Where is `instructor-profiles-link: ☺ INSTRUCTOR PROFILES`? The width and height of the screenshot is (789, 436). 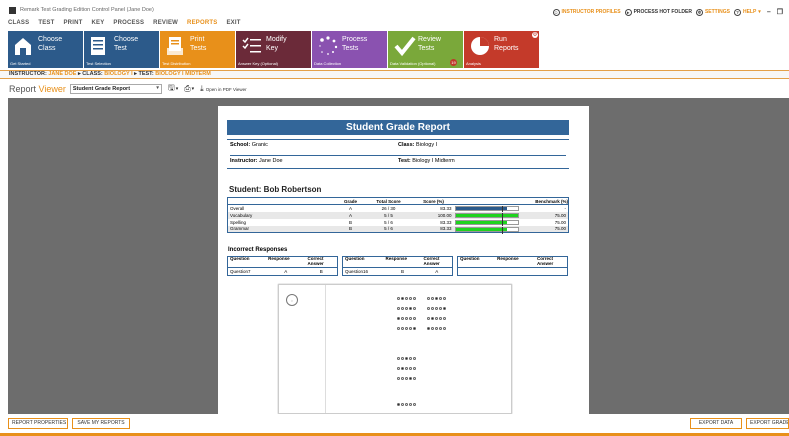
instructor-profiles-link: ☺ INSTRUCTOR PROFILES is located at coordinates (586, 12).